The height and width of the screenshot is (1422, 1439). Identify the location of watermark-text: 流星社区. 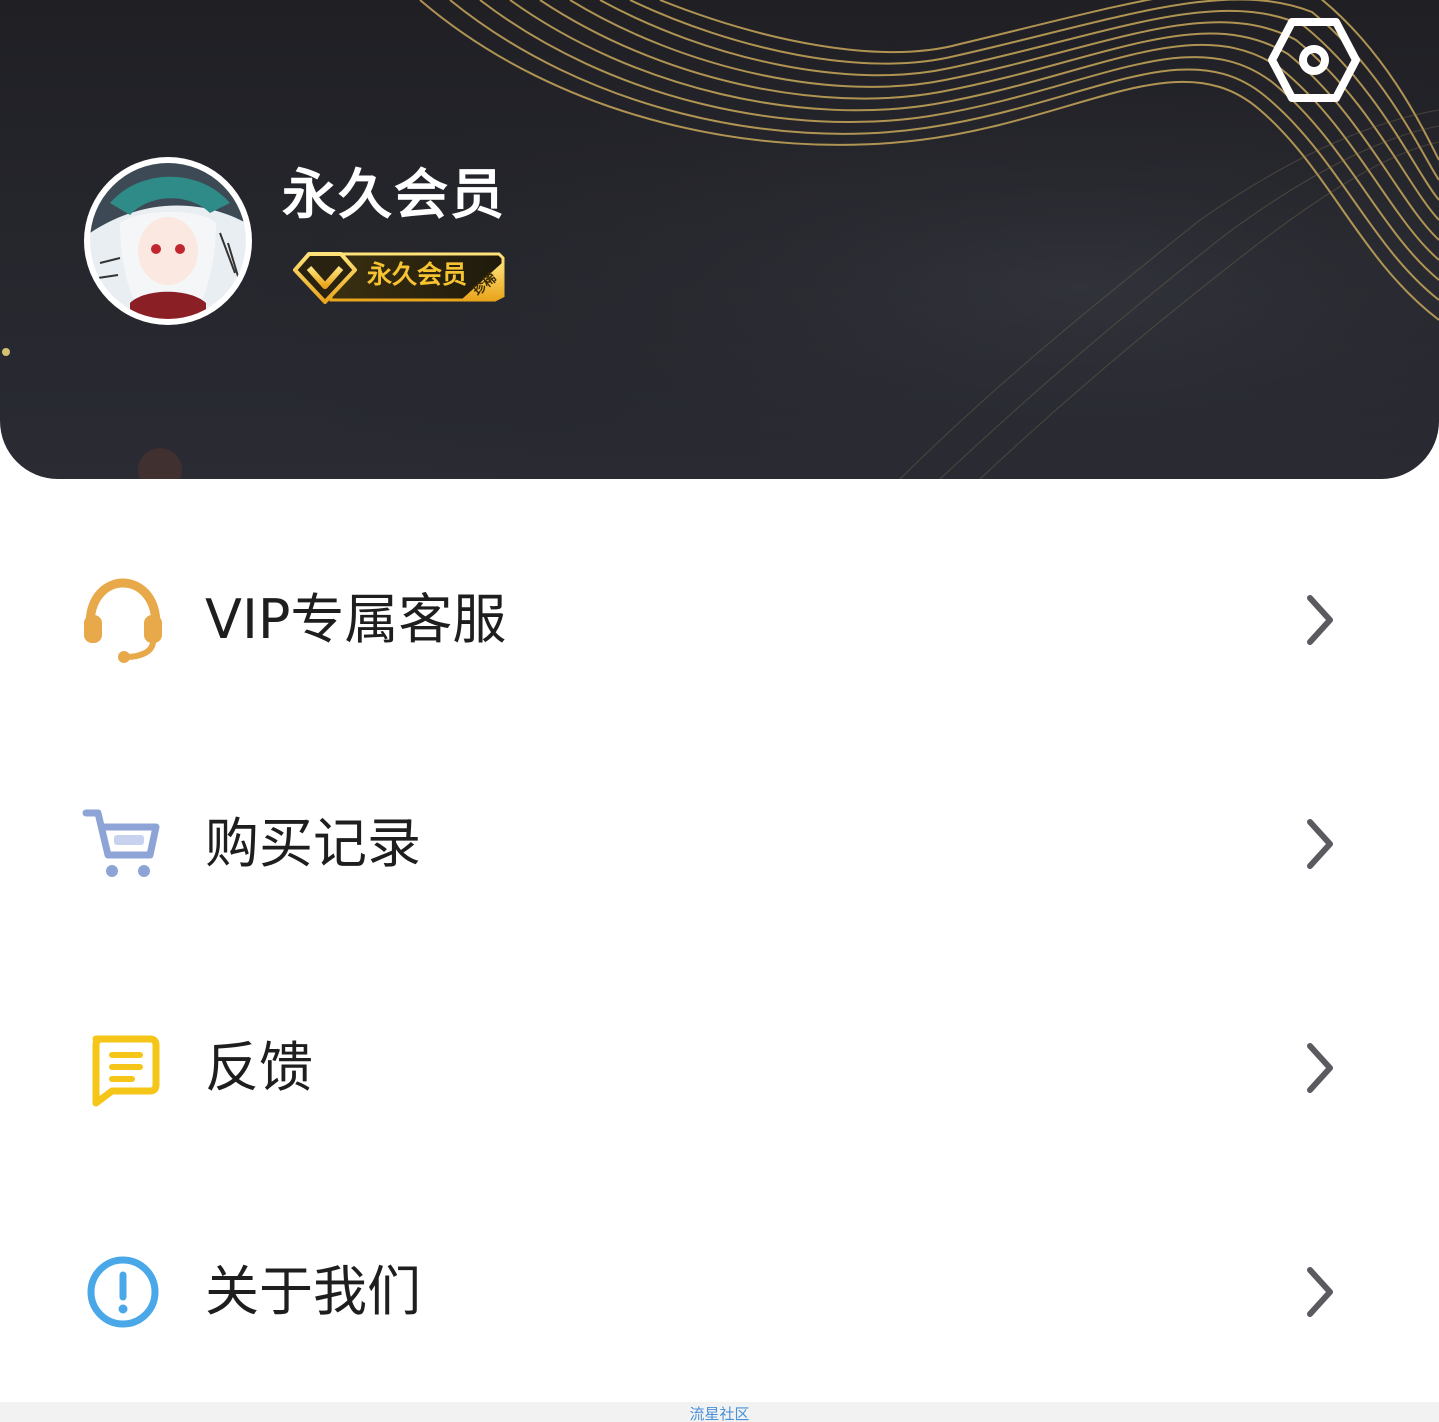
(719, 1413).